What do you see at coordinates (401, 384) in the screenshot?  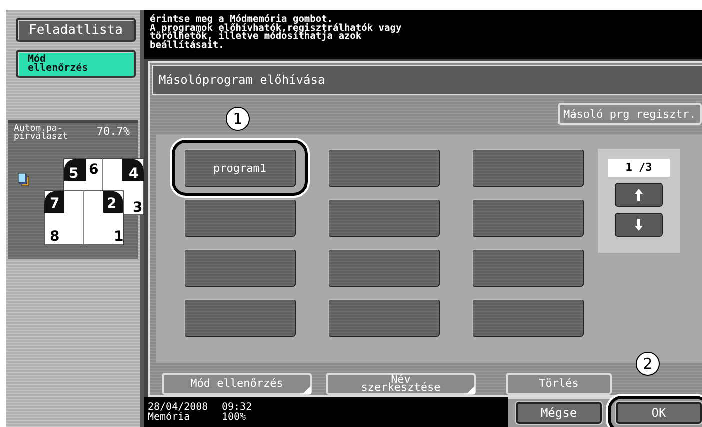 I see `action-button: Név szerkesztése` at bounding box center [401, 384].